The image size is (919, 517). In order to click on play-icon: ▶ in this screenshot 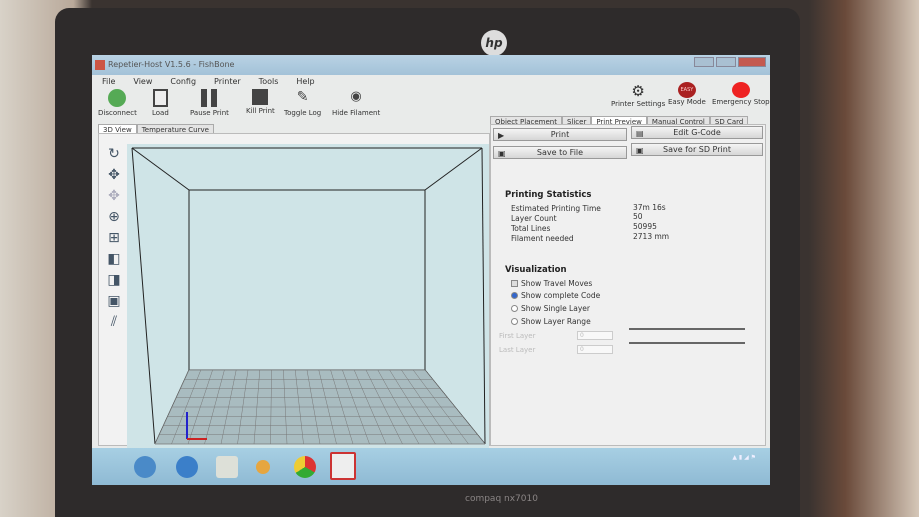, I will do `click(501, 135)`.